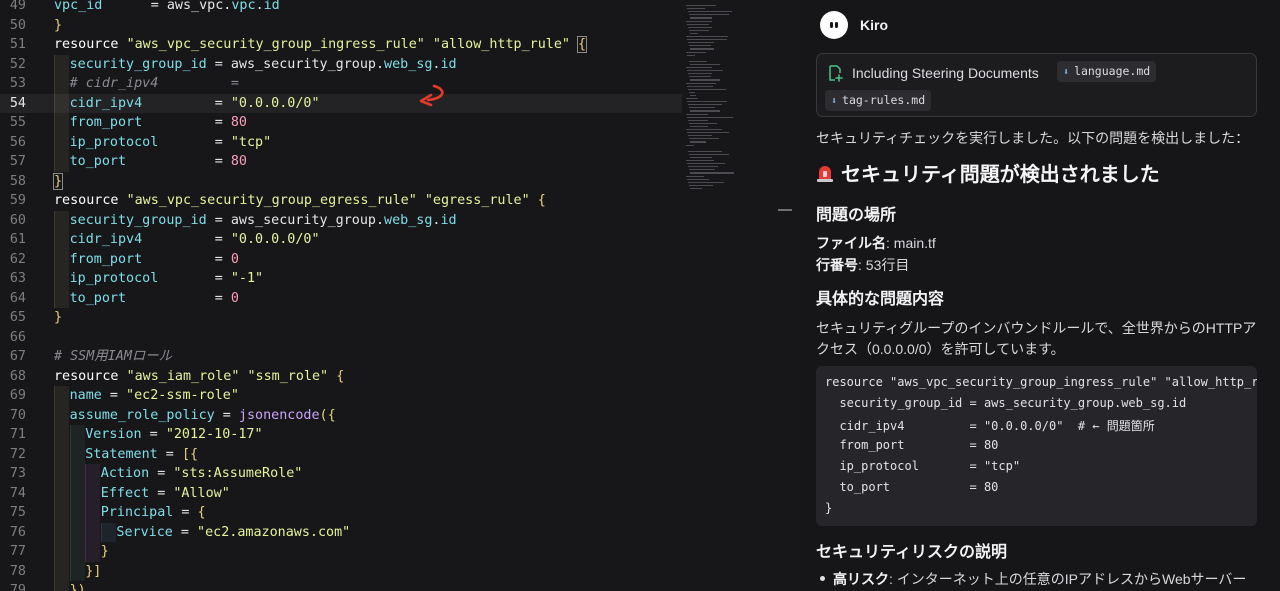 The width and height of the screenshot is (1280, 591). Describe the element at coordinates (341, 571) in the screenshot. I see `code-line: 78}]` at that location.